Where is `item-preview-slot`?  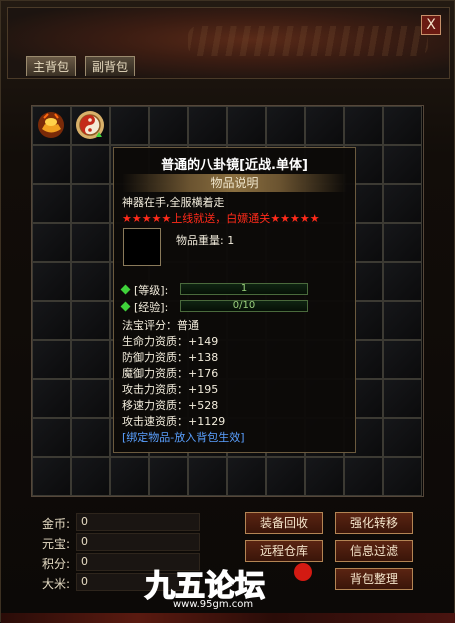 item-preview-slot is located at coordinates (142, 247).